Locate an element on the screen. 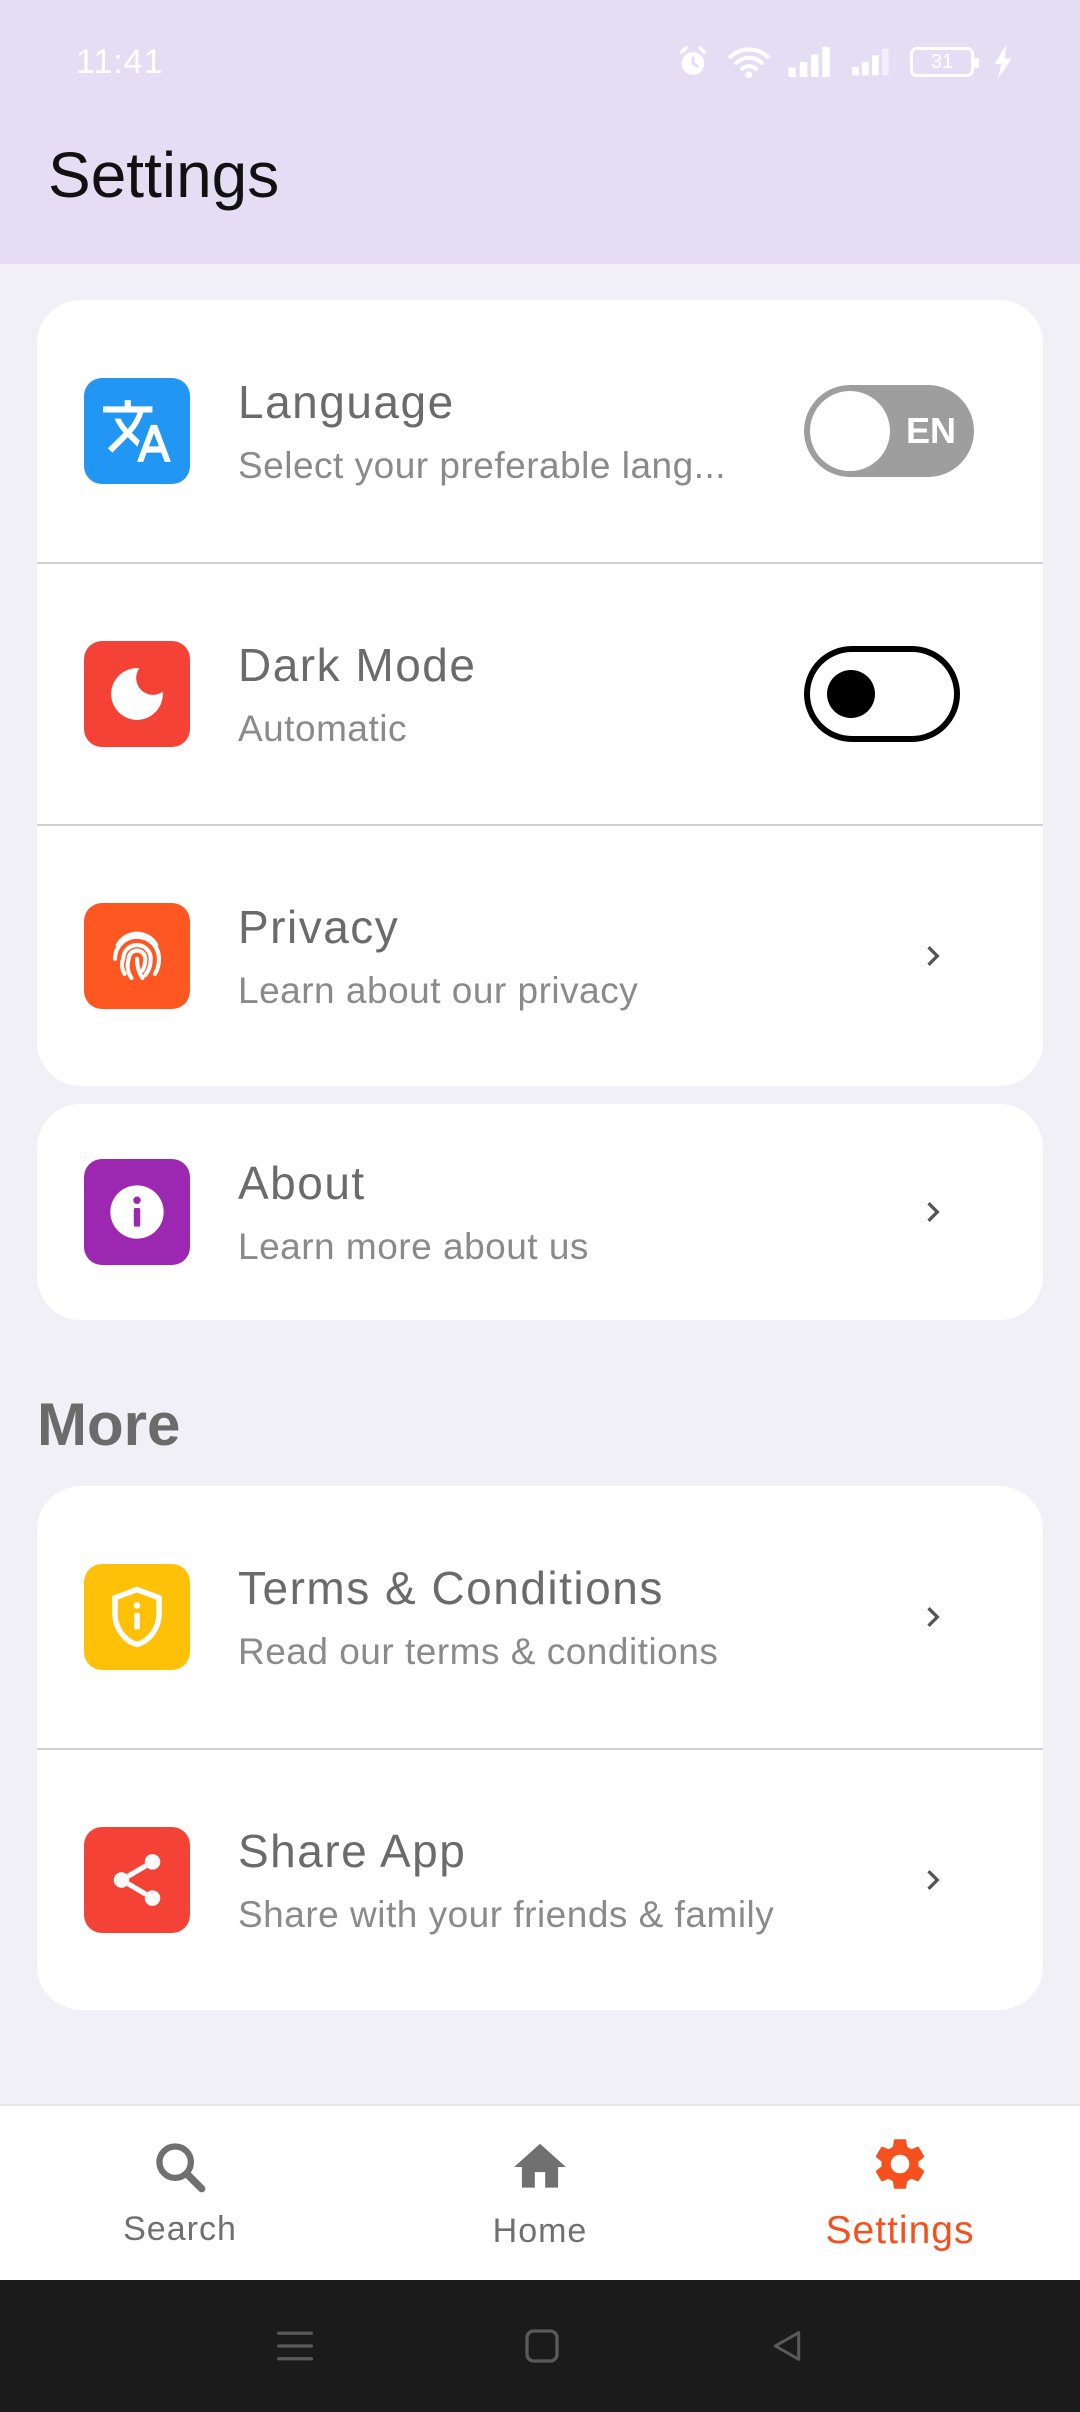 This screenshot has width=1080, height=2412. privacy-title: Privacy is located at coordinates (319, 927).